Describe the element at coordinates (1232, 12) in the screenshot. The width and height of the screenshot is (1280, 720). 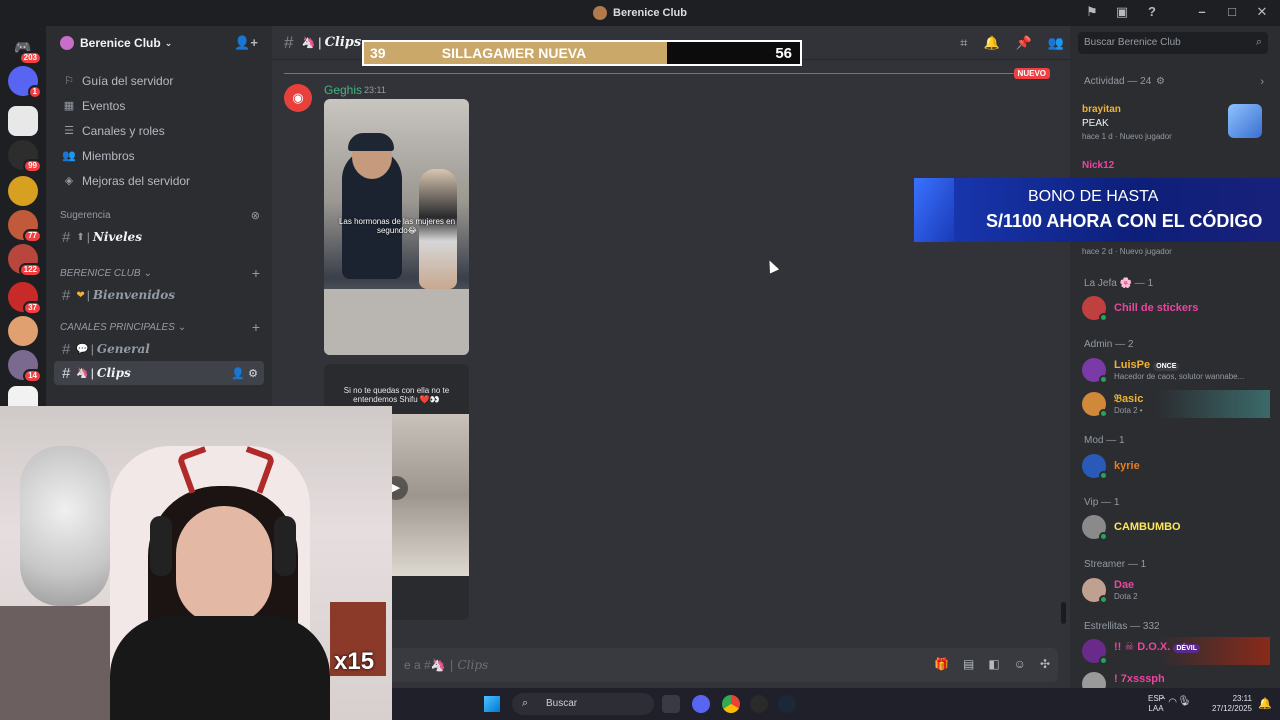
I see `maximize-icon: □` at that location.